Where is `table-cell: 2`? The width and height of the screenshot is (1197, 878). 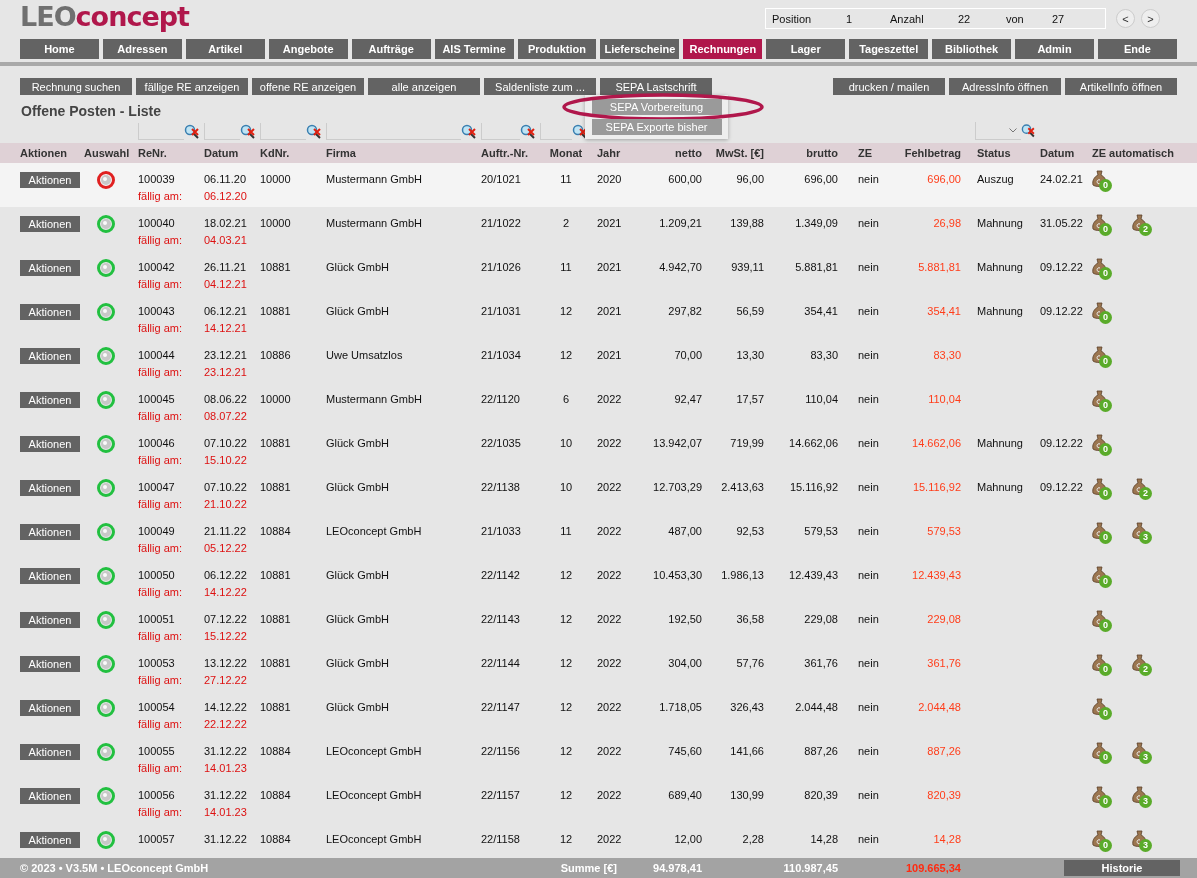 table-cell: 2 is located at coordinates (566, 223).